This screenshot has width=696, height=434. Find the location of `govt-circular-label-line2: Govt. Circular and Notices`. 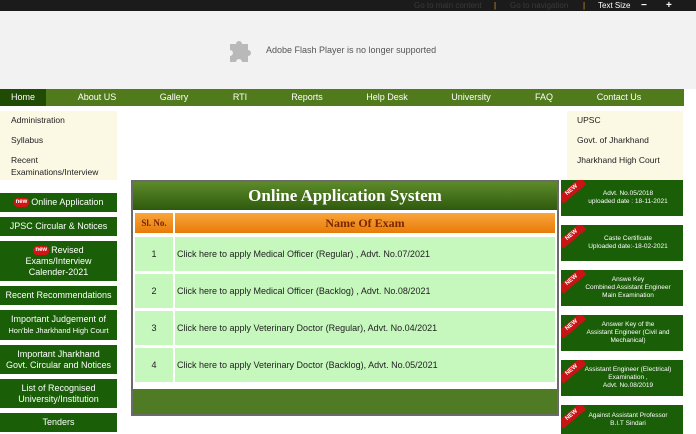

govt-circular-label-line2: Govt. Circular and Notices is located at coordinates (58, 364).